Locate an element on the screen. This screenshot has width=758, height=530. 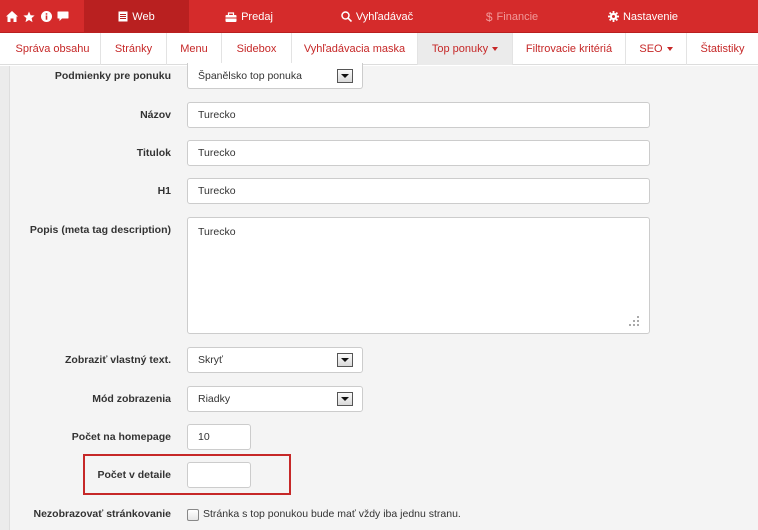
popis-textarea: Turecko is located at coordinates (418, 275).